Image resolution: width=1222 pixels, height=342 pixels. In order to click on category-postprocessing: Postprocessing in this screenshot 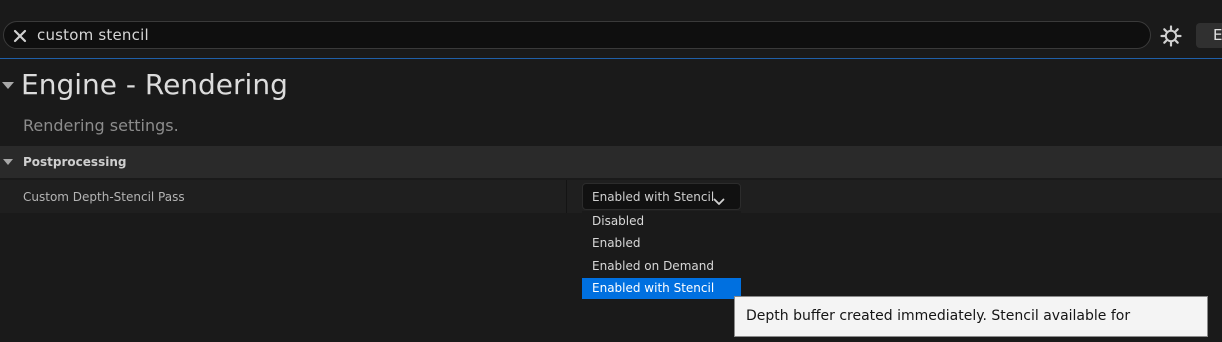, I will do `click(611, 162)`.